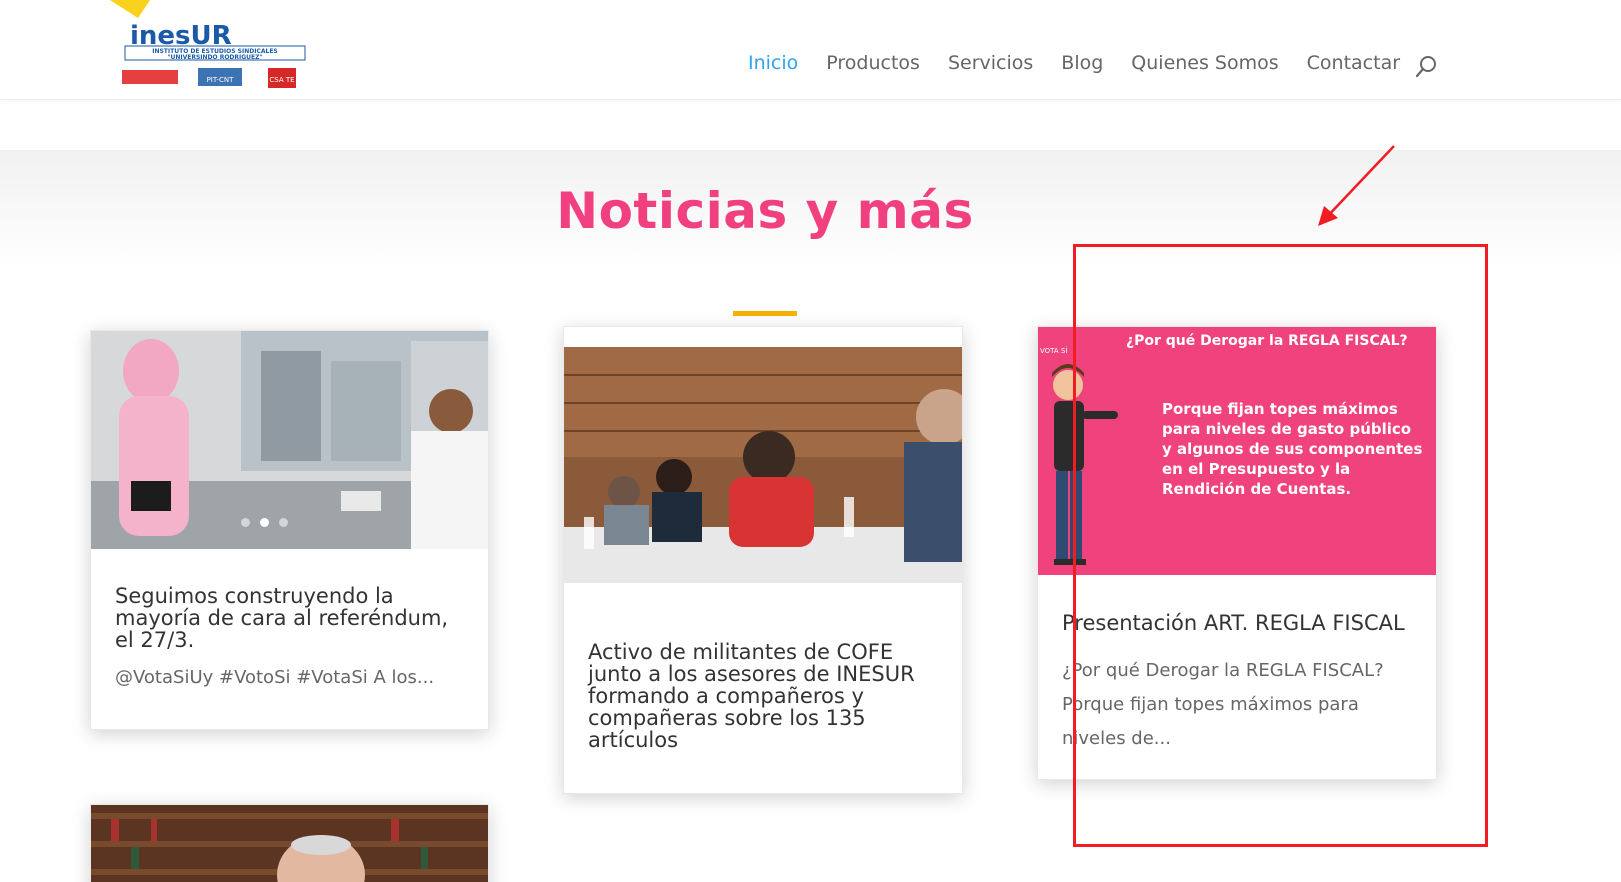 Image resolution: width=1621 pixels, height=882 pixels. Describe the element at coordinates (873, 63) in the screenshot. I see `nav-item-productos: Productos` at that location.